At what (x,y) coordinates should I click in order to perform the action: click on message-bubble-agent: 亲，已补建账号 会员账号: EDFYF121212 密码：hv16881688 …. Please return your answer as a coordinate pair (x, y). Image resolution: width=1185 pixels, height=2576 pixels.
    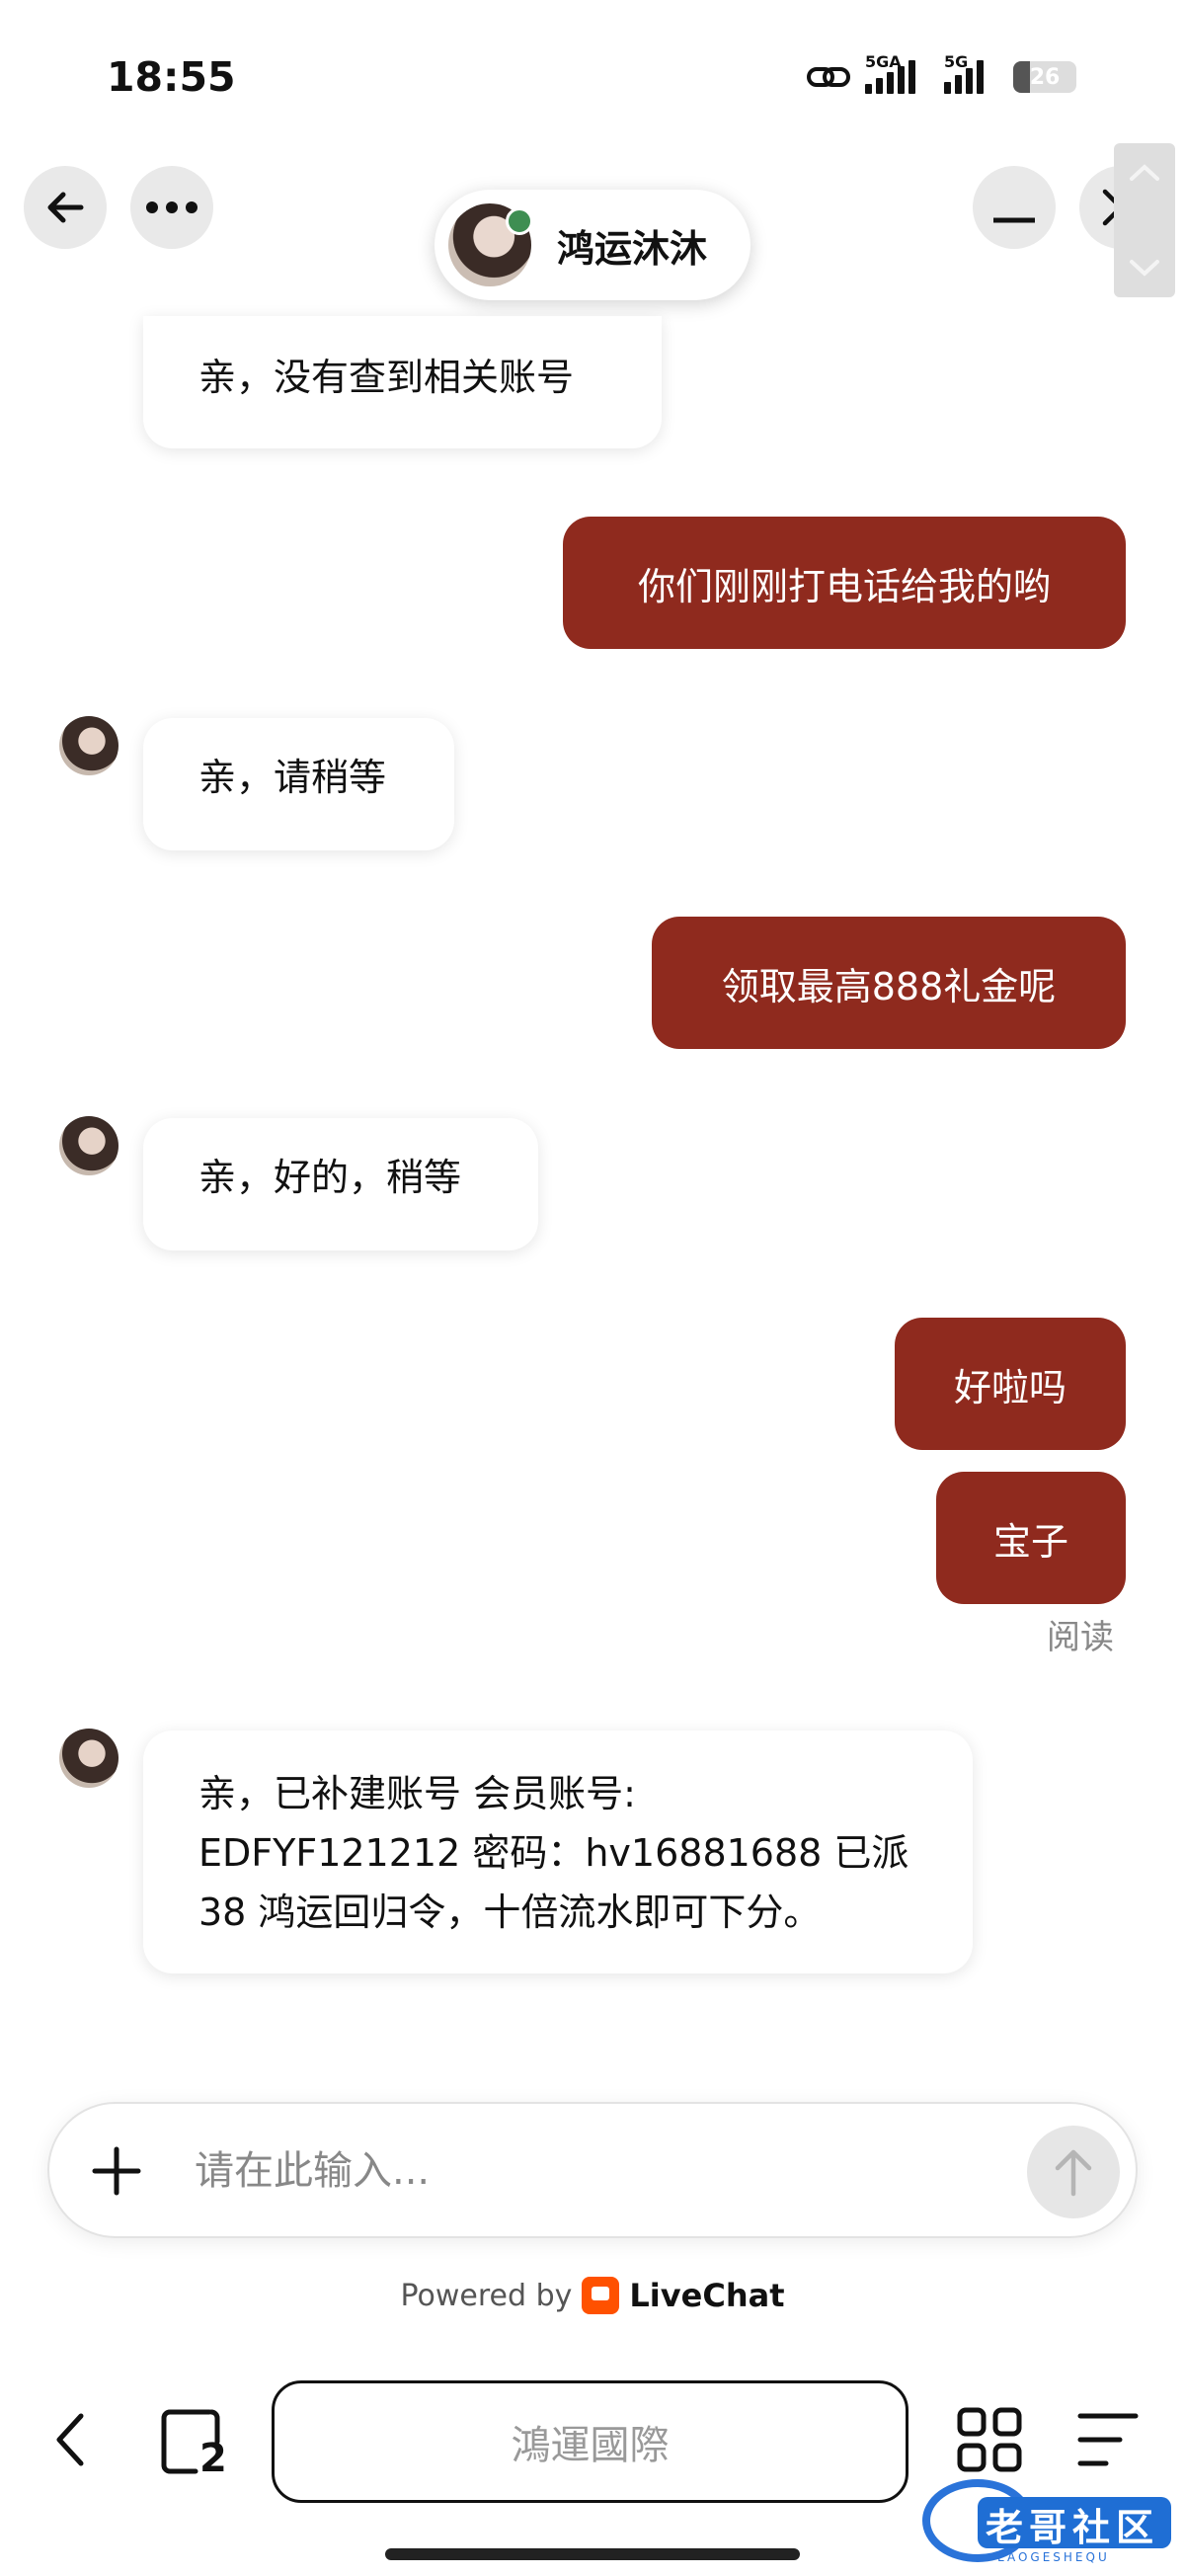
    Looking at the image, I should click on (558, 1852).